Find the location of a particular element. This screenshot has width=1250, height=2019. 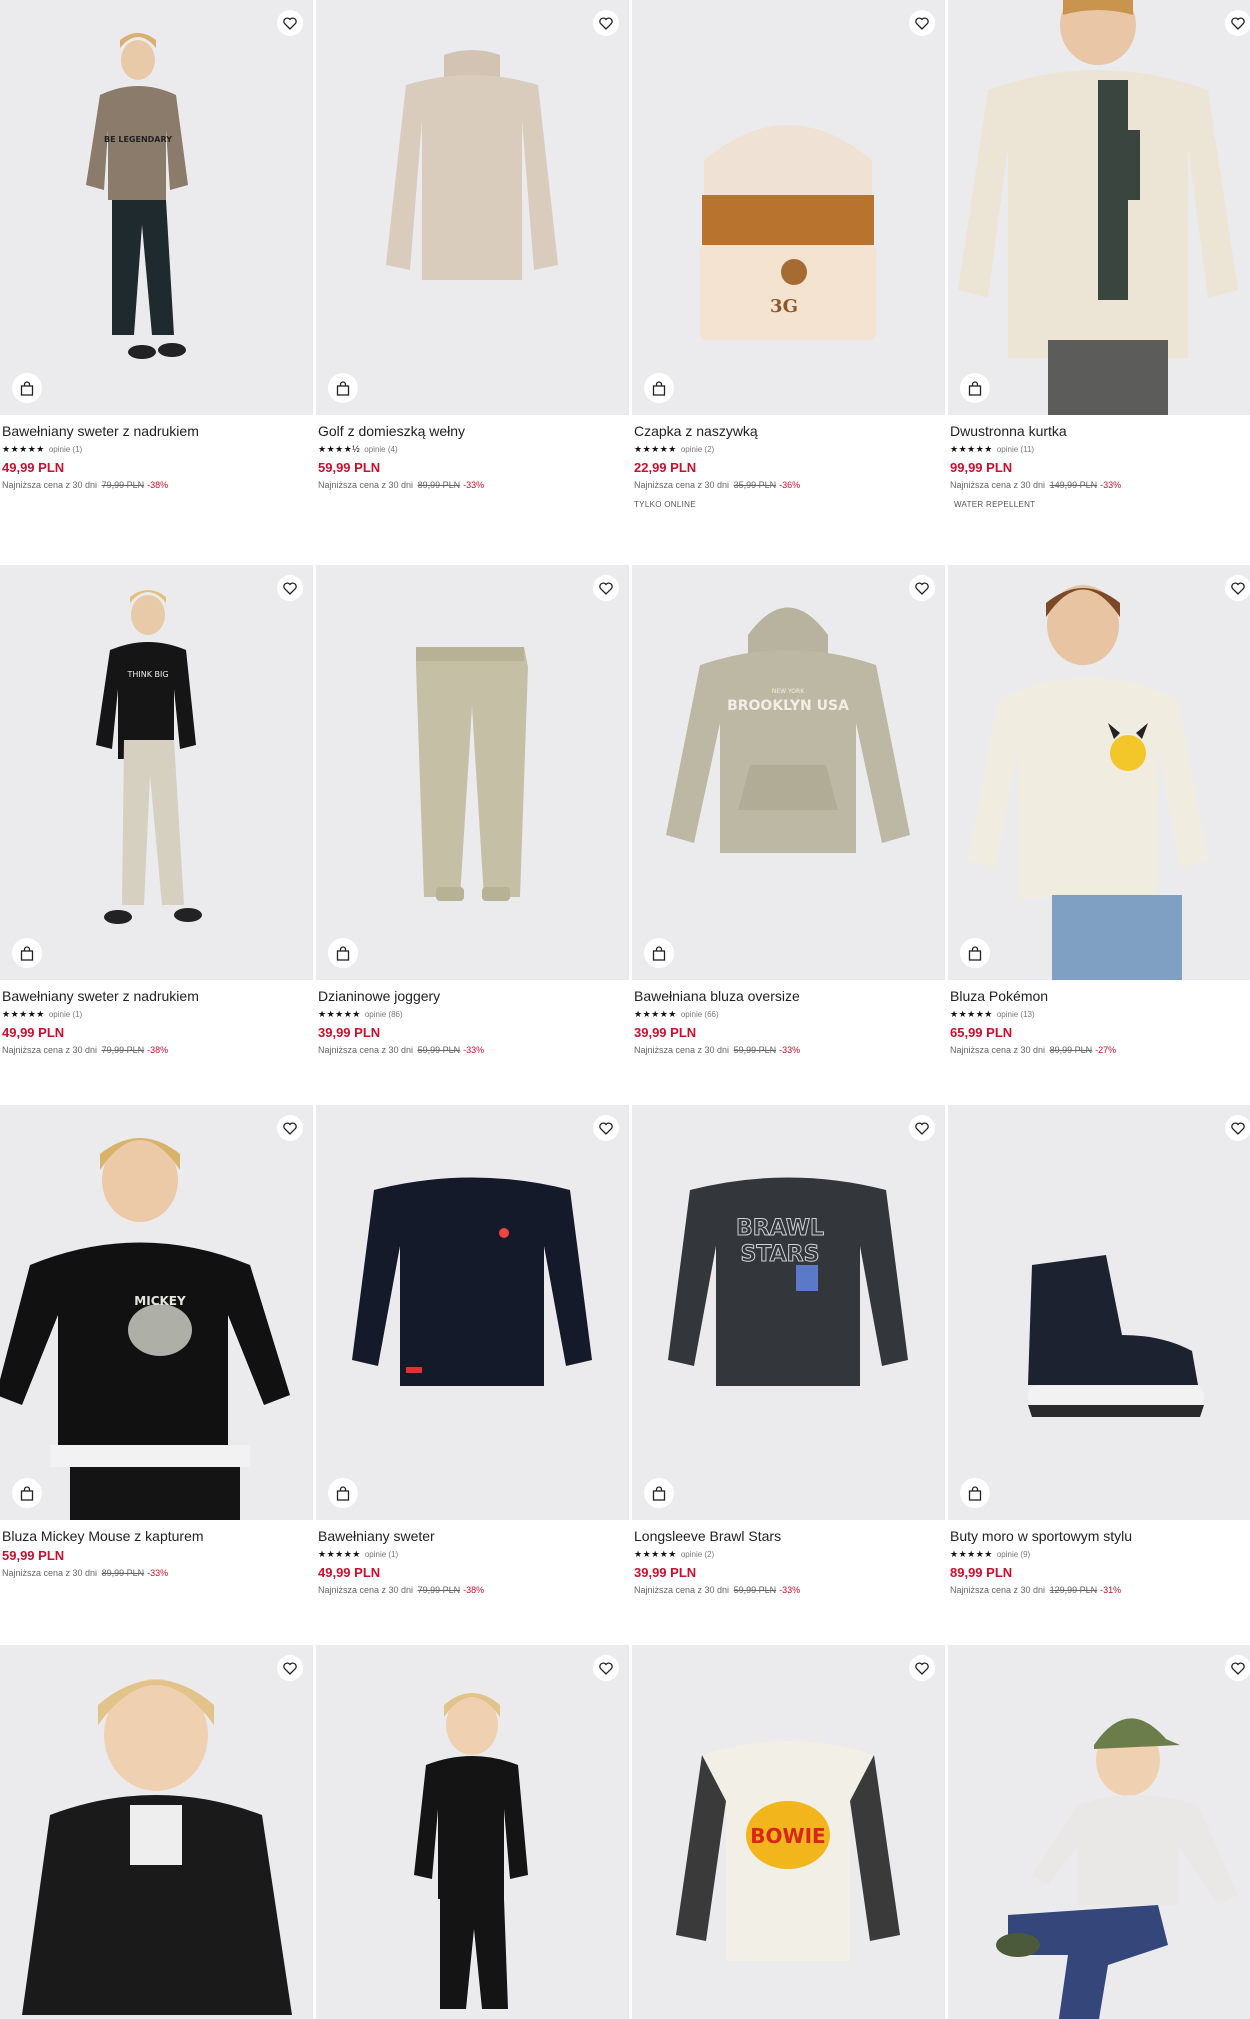

product-name: Bluza Mickey Mouse z kapturem is located at coordinates (156, 1536).